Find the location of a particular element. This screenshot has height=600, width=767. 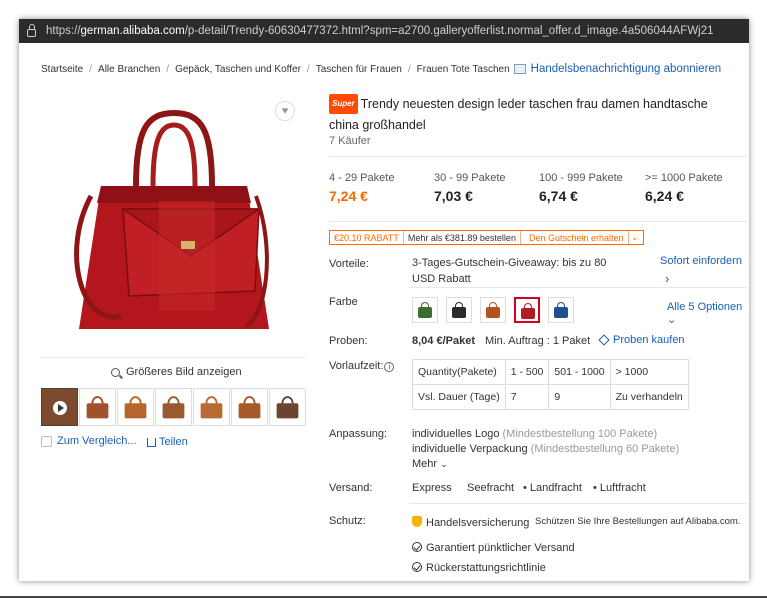

table-cell: 7 is located at coordinates (527, 397).